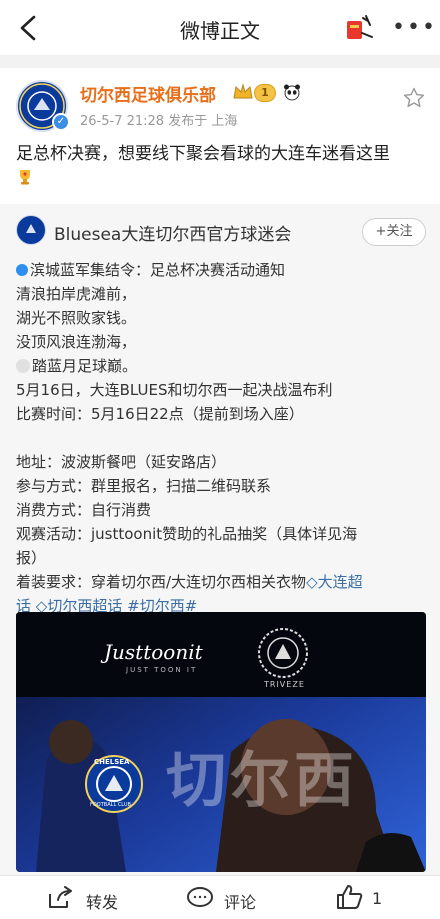 This screenshot has width=440, height=919. What do you see at coordinates (284, 684) in the screenshot?
I see `poster-crest-text: TRIVEZE` at bounding box center [284, 684].